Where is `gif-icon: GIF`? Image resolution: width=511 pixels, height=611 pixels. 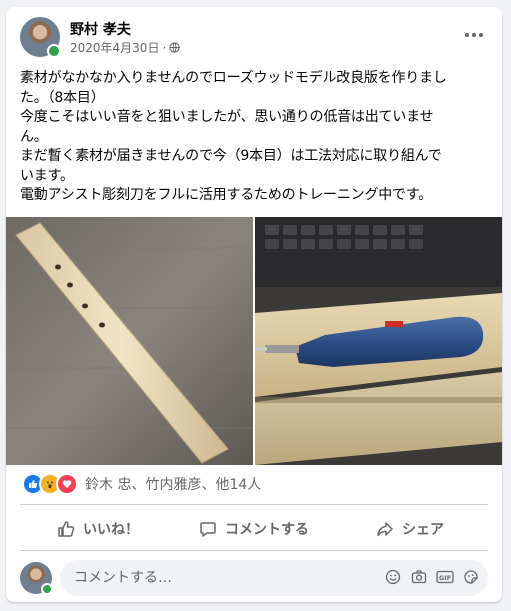
gif-icon: GIF is located at coordinates (445, 577).